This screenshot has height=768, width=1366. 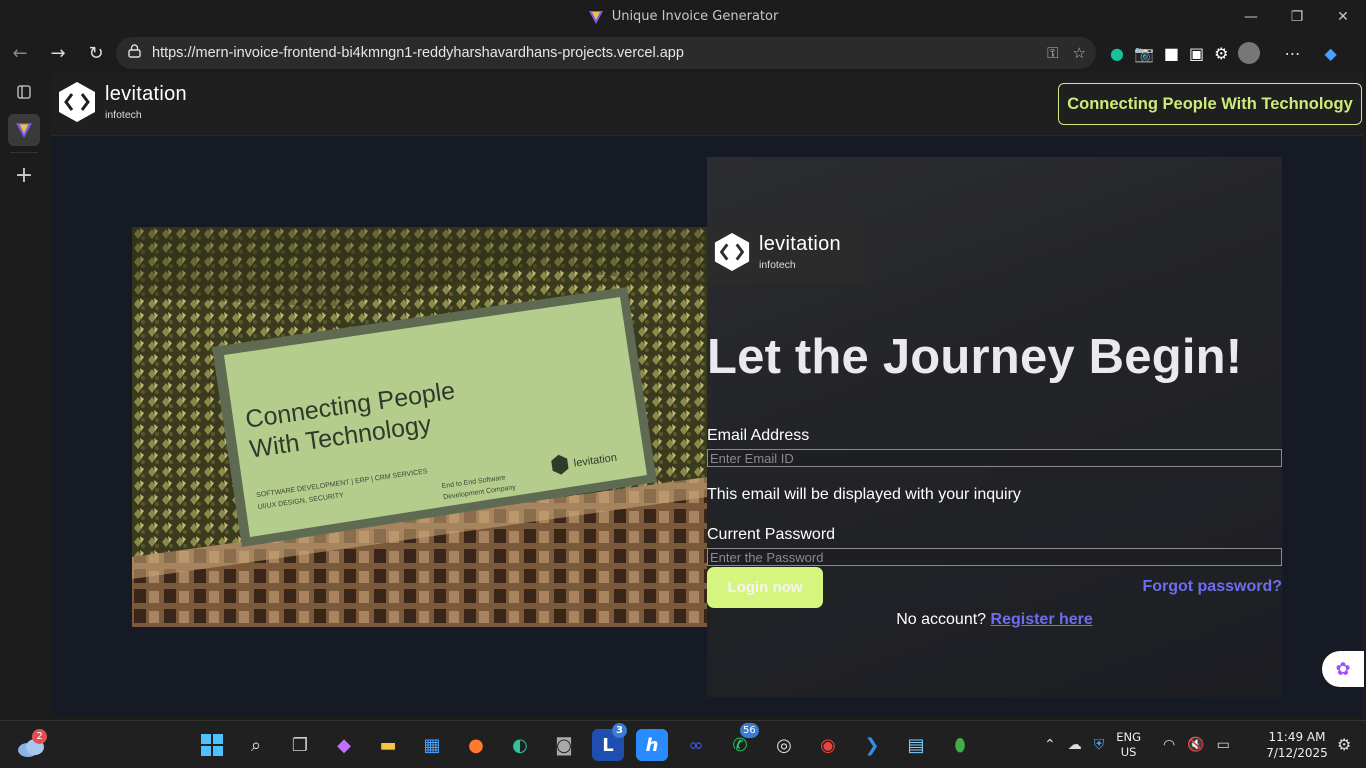 I want to click on header-brand: levitation infotech, so click(x=122, y=102).